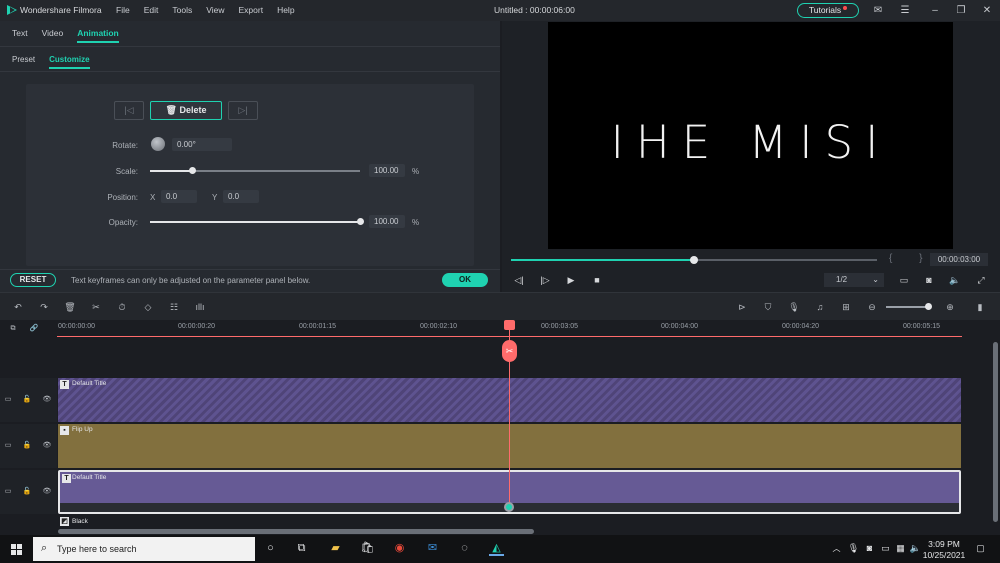 Image resolution: width=1000 pixels, height=563 pixels. I want to click on zoom-slider, so click(907, 307).